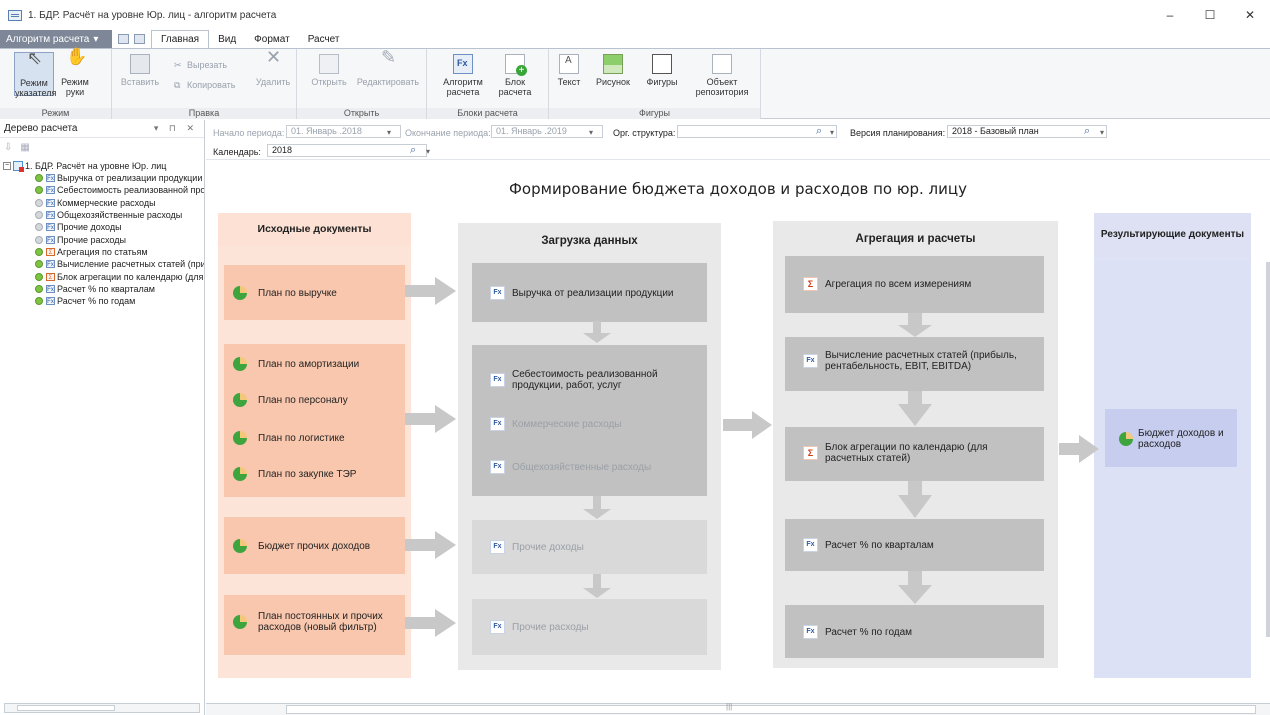  What do you see at coordinates (178, 65) in the screenshot?
I see `scissors-icon: ✂` at bounding box center [178, 65].